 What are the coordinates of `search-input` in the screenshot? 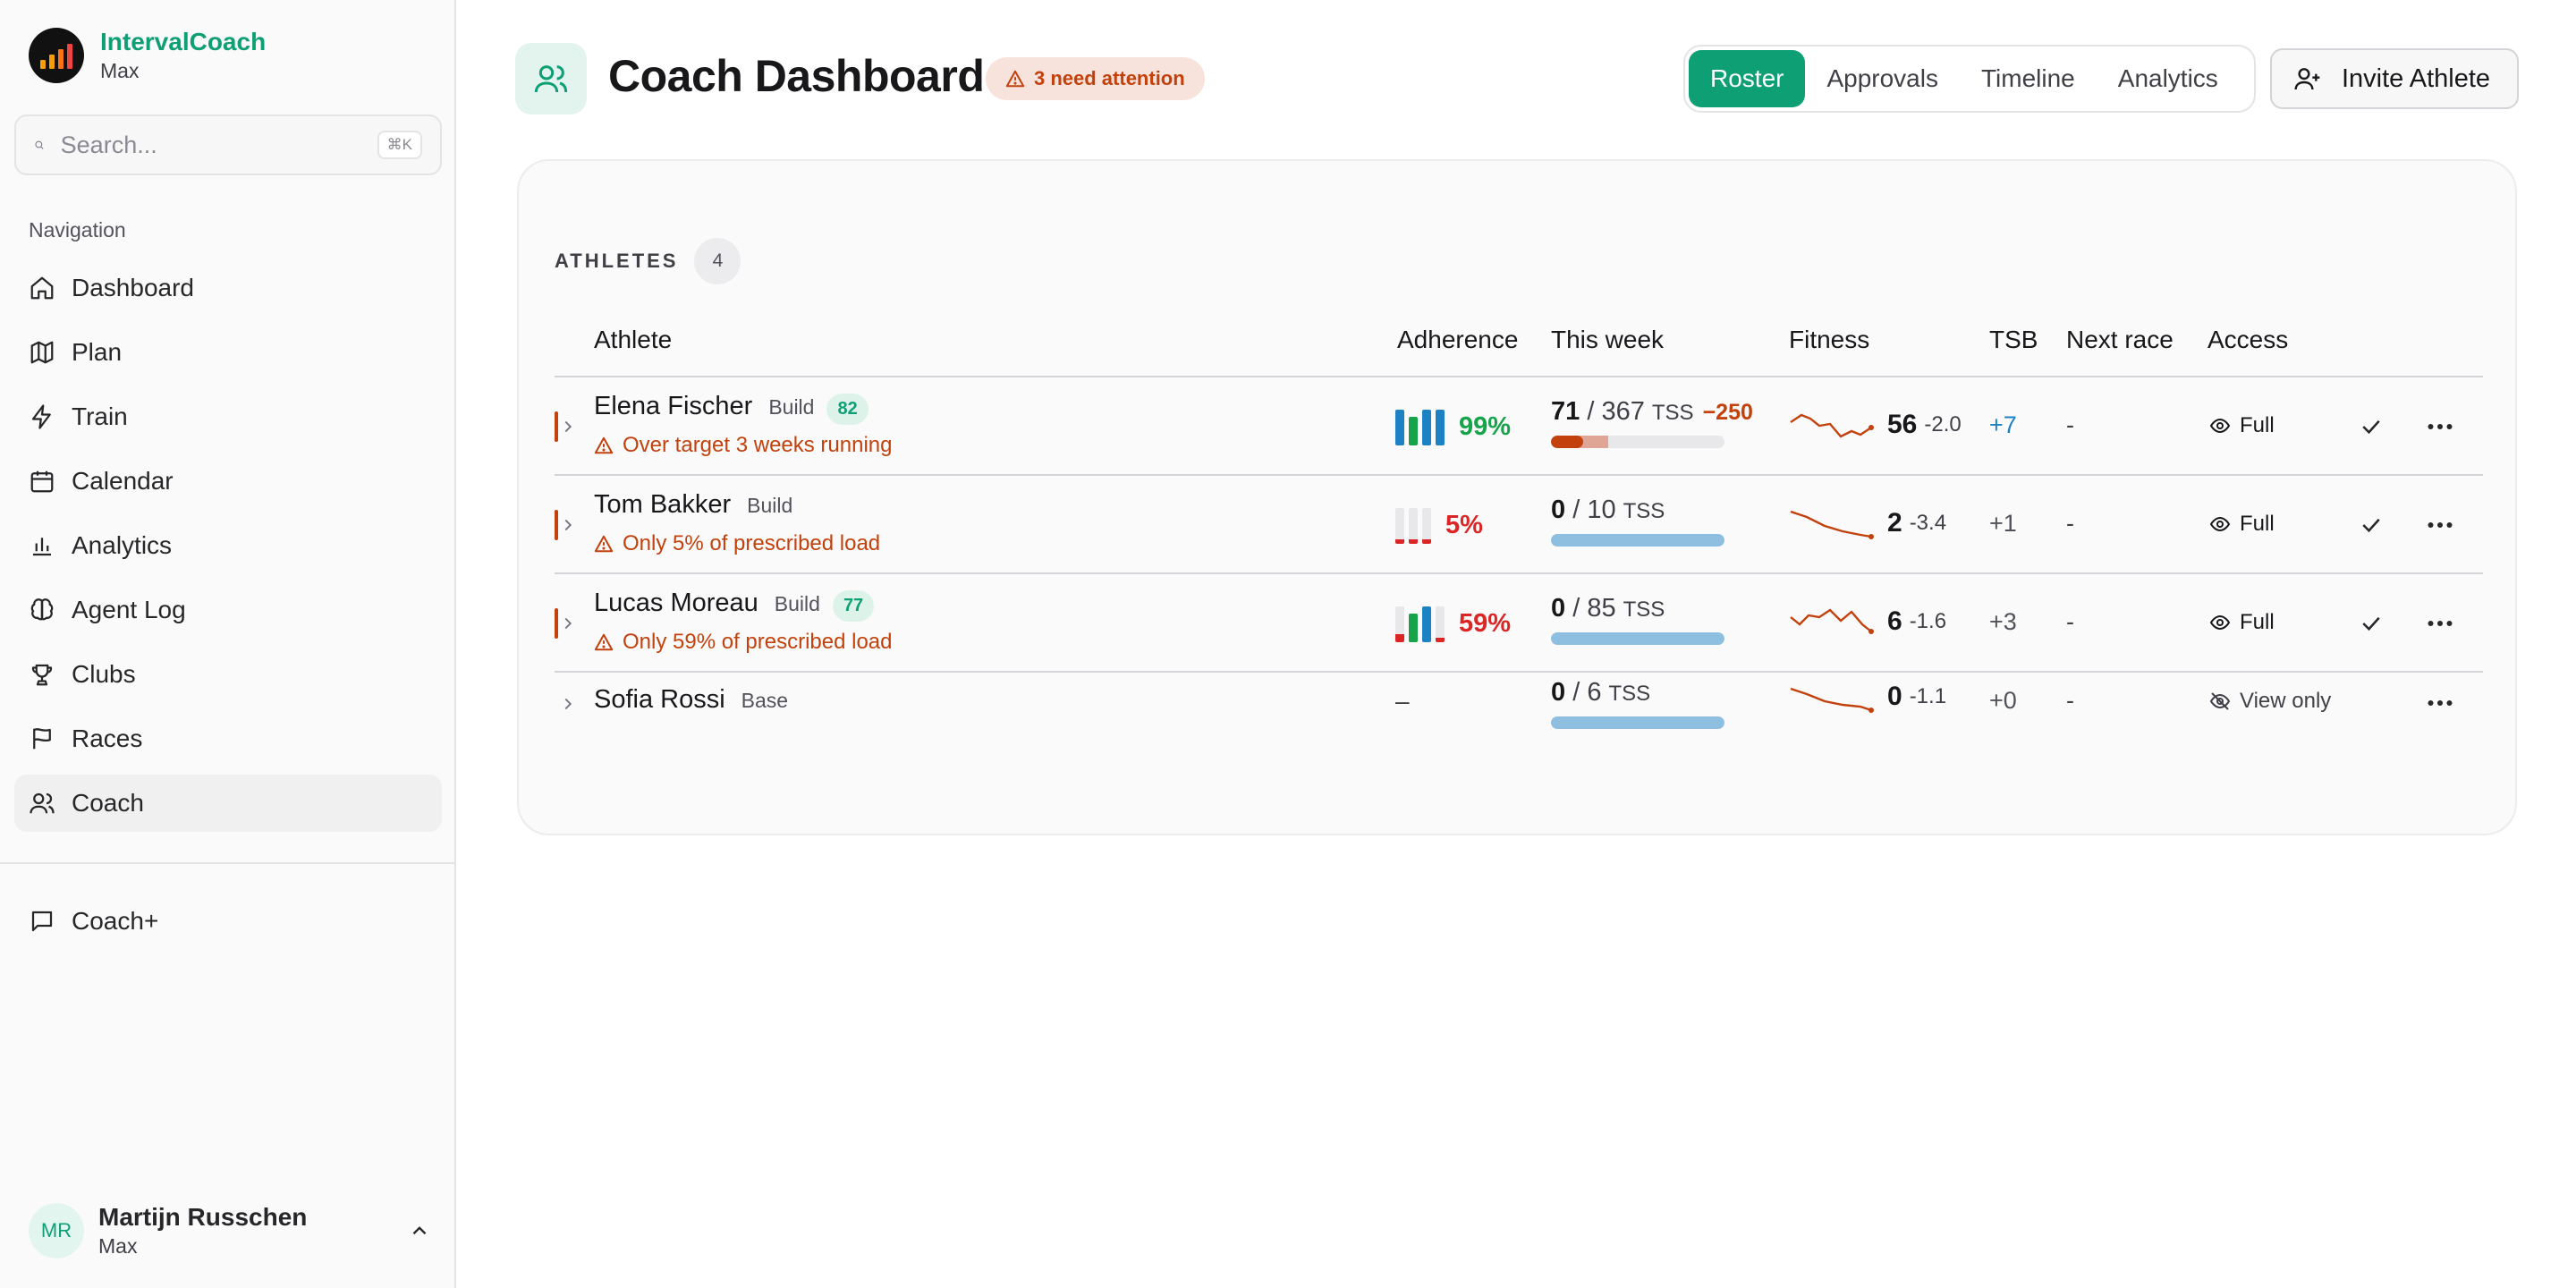 It's located at (218, 145).